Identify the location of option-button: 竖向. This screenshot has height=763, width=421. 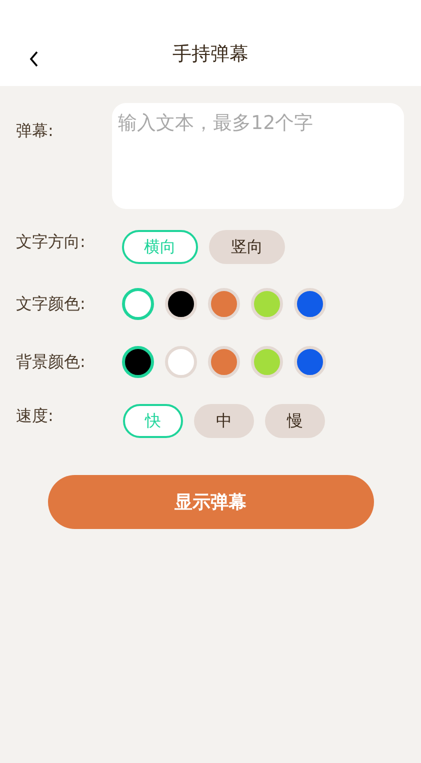
(247, 247).